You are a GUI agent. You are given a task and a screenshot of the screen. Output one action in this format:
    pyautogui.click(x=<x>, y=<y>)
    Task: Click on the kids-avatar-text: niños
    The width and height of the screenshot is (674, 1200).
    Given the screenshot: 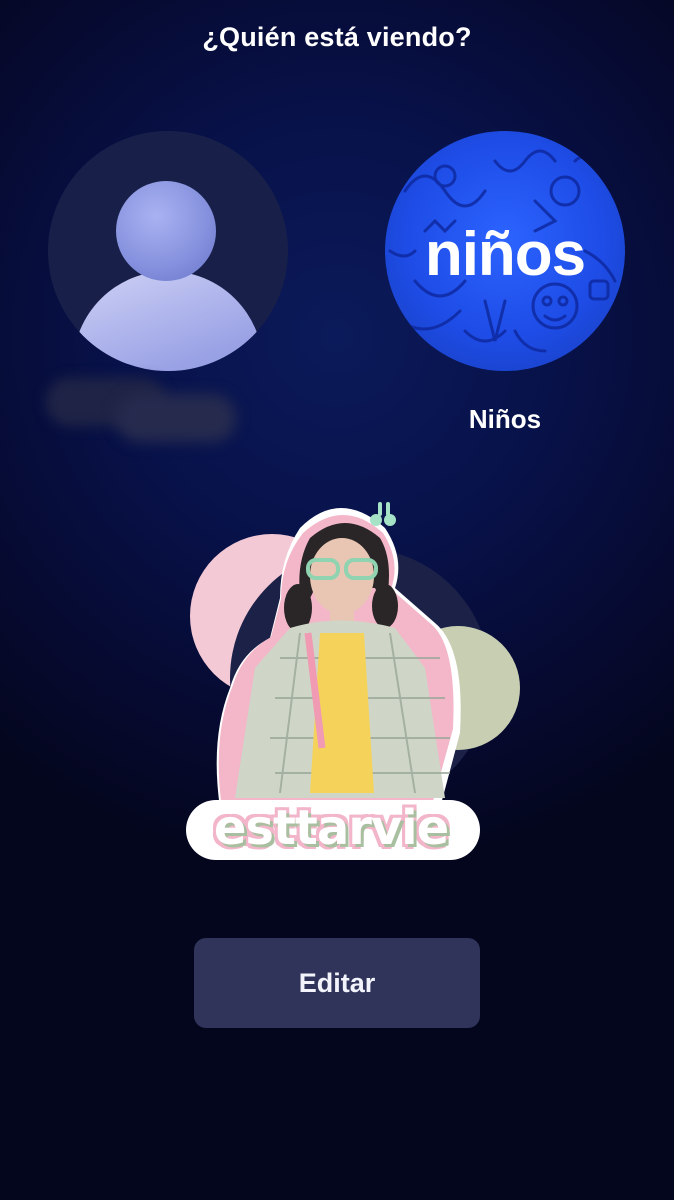 What is the action you would take?
    pyautogui.click(x=505, y=254)
    